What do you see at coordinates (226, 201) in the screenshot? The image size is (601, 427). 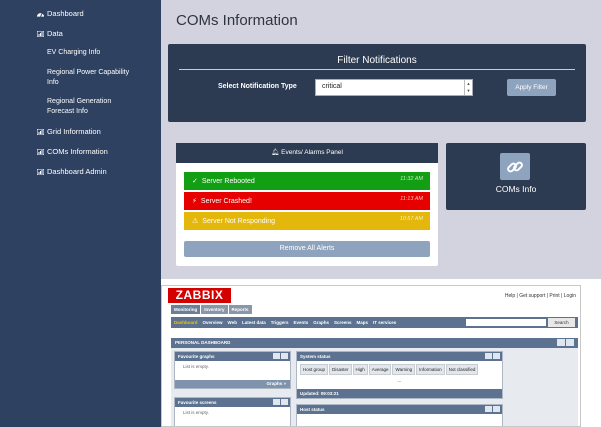 I see `alert-text: Server Crashed!` at bounding box center [226, 201].